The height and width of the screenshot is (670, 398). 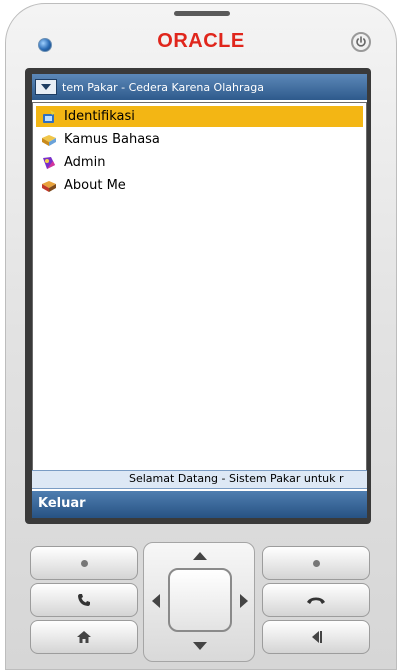 I want to click on dpad-left-button, so click(x=156, y=601).